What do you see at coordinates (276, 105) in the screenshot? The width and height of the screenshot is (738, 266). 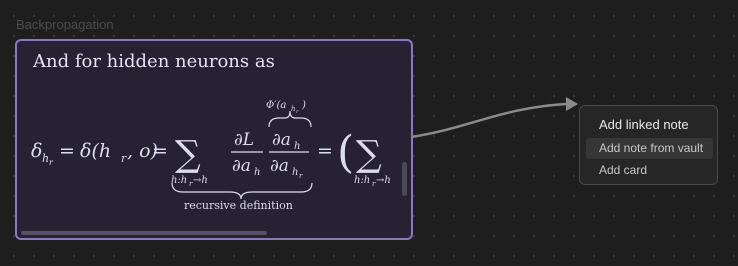 I see `overbrace-label: Φ′(a` at bounding box center [276, 105].